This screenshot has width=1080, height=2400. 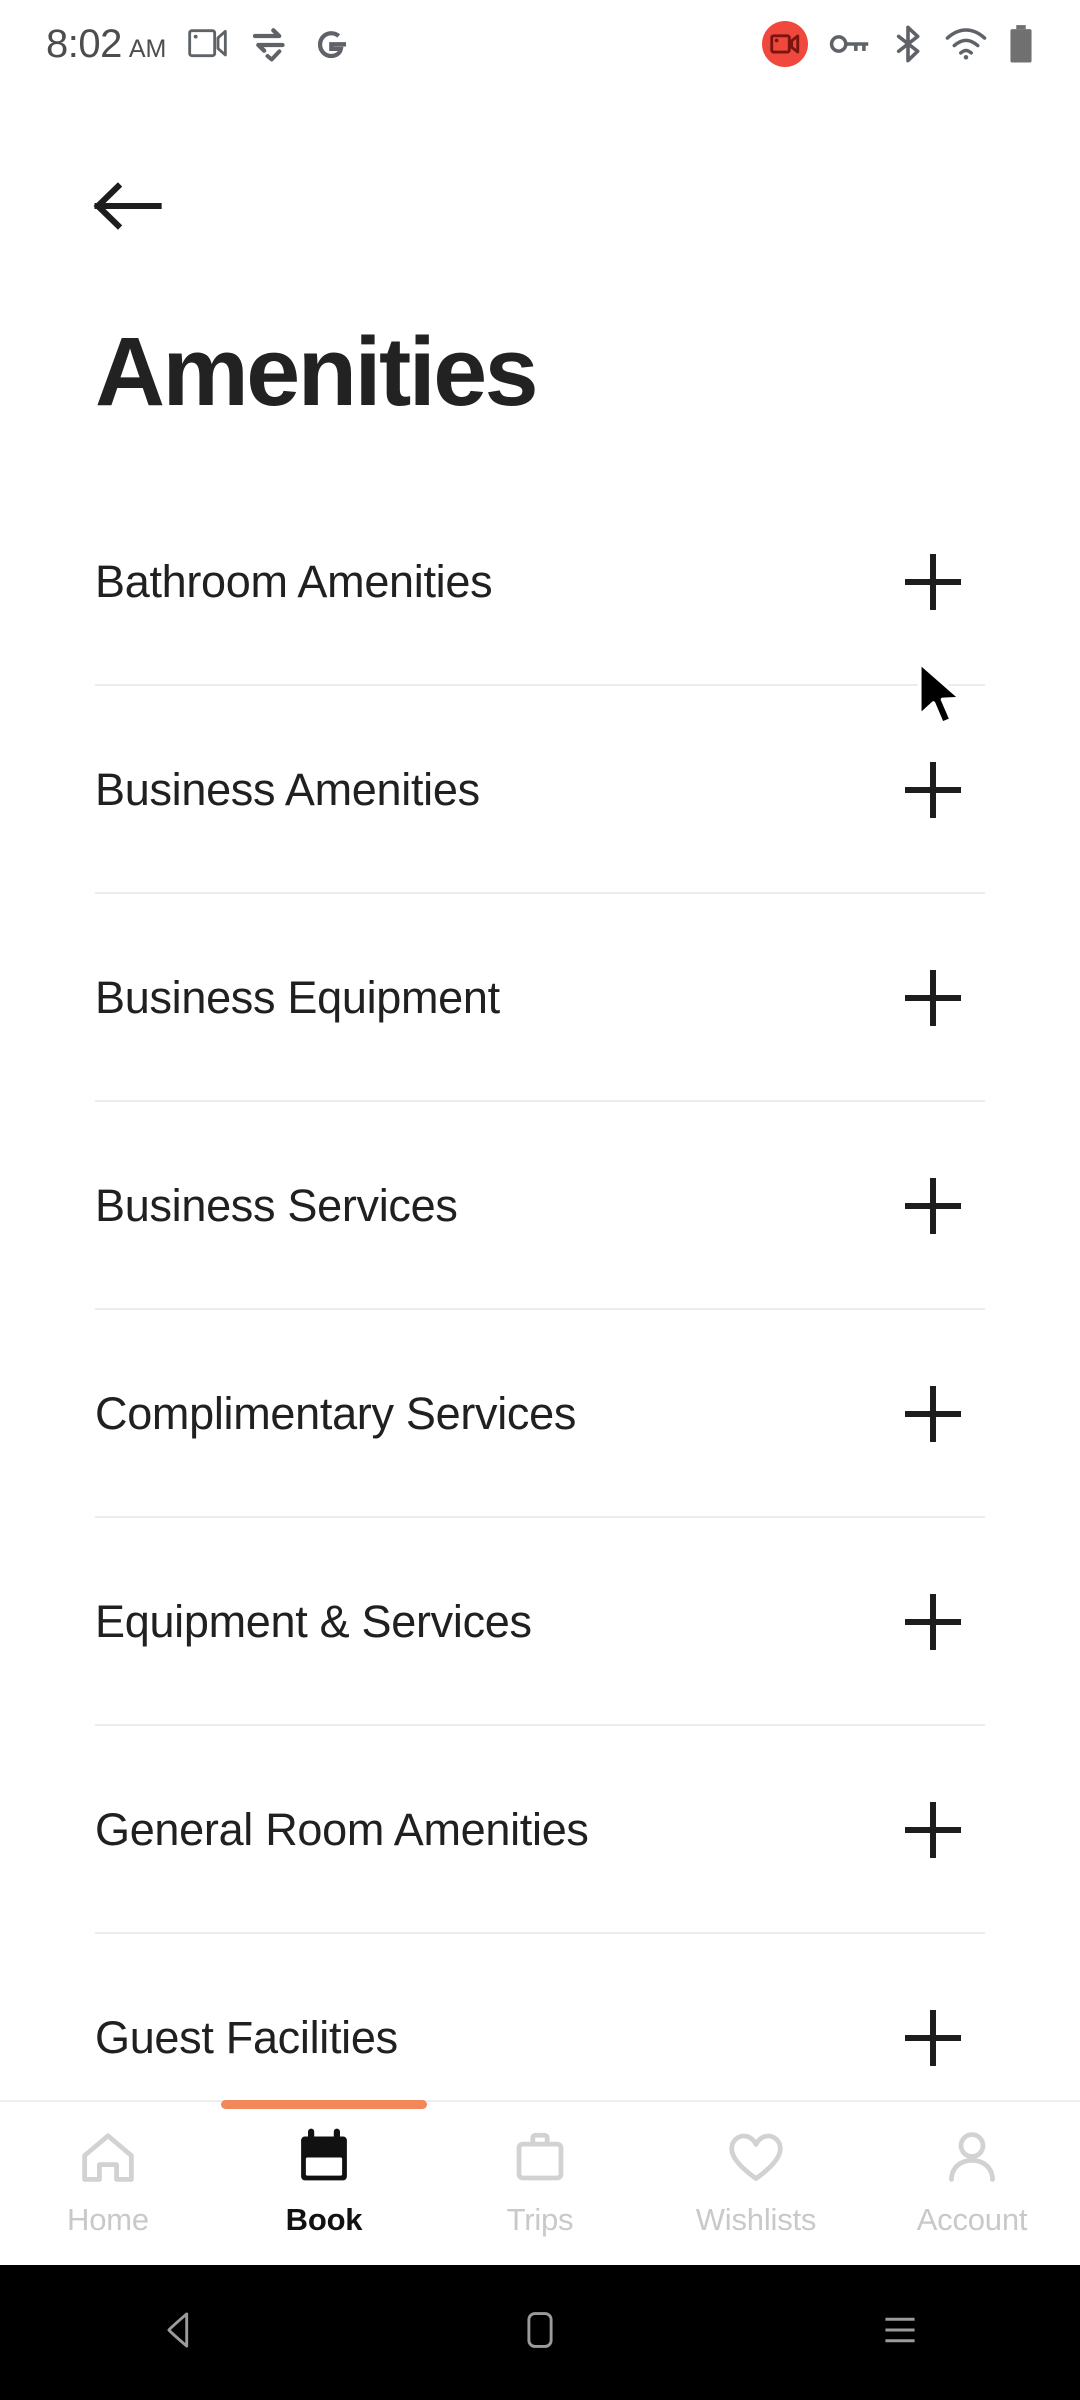 I want to click on status-clock: 8:02 AM, so click(x=106, y=44).